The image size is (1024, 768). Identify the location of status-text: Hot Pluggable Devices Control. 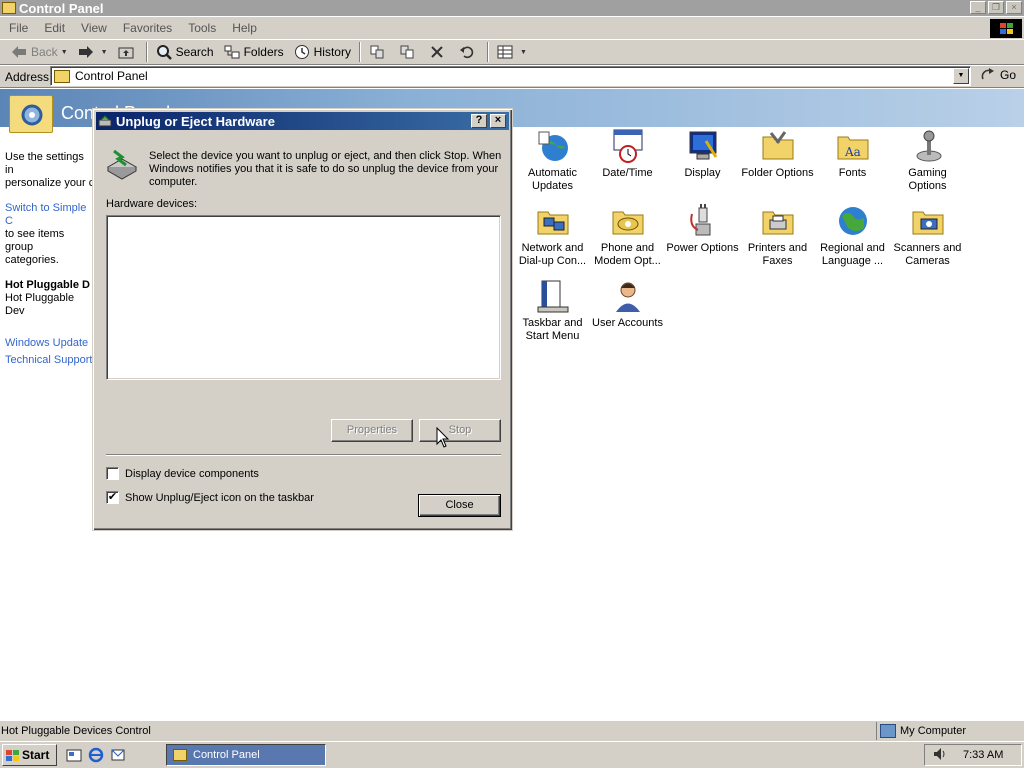
(76, 731).